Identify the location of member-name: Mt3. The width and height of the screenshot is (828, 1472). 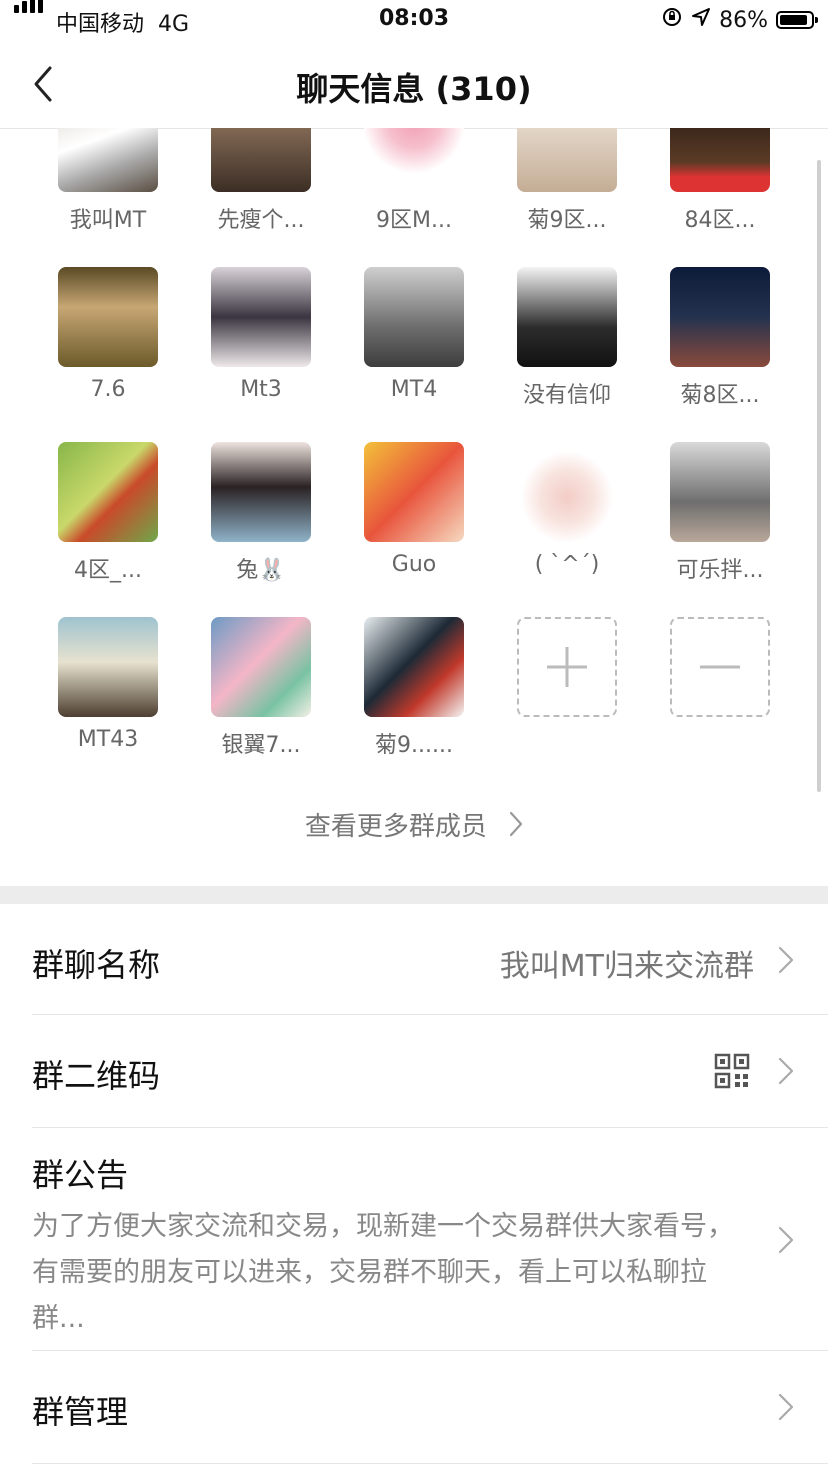
(261, 389).